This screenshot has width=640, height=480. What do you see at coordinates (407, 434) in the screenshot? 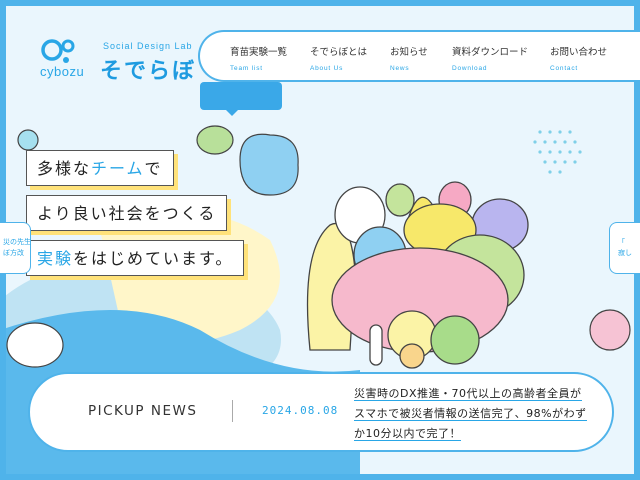
I see `pickup-headline-line: か10分以内で完了！` at bounding box center [407, 434].